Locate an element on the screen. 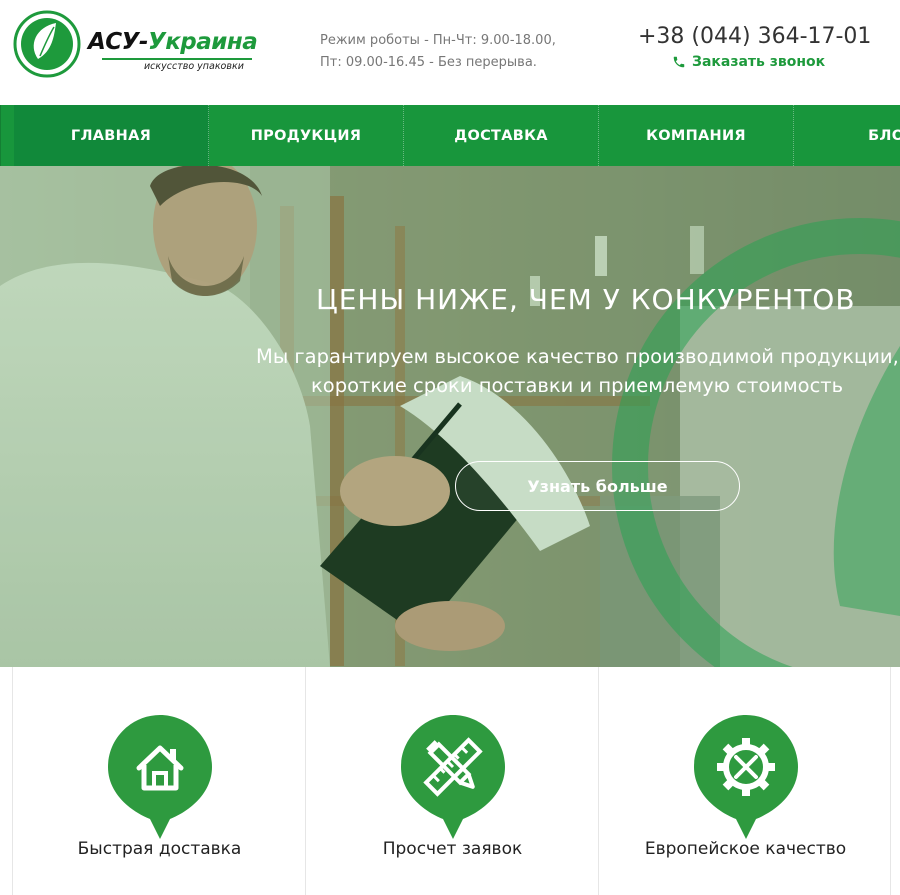  feature-label: Просчет заявок is located at coordinates (452, 849).